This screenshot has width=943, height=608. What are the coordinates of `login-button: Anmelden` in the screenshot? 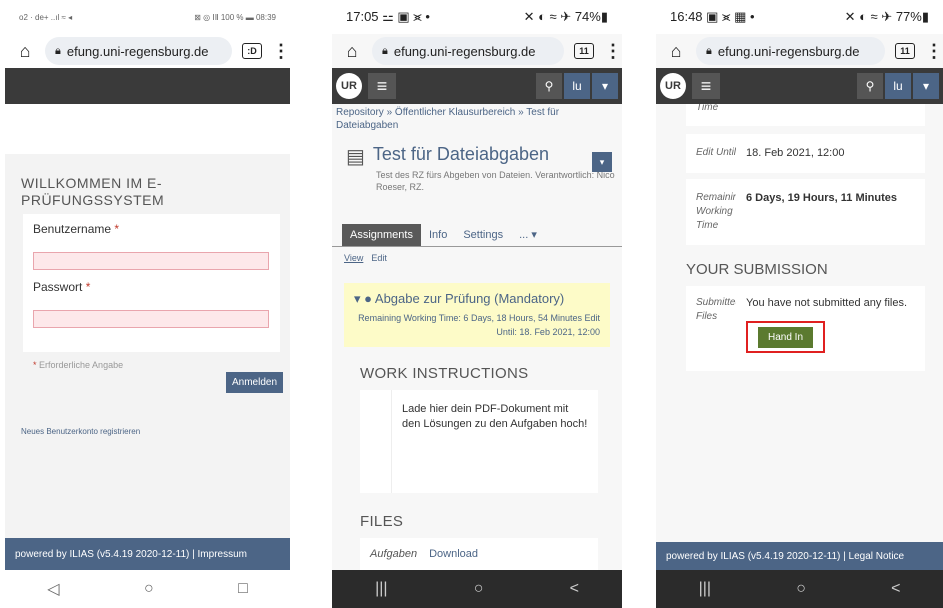 It's located at (255, 382).